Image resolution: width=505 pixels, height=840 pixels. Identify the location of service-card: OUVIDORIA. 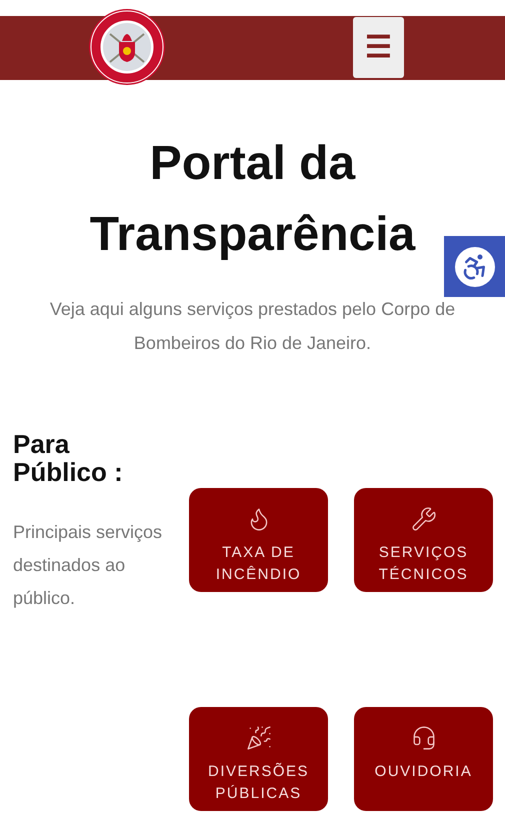
(423, 759).